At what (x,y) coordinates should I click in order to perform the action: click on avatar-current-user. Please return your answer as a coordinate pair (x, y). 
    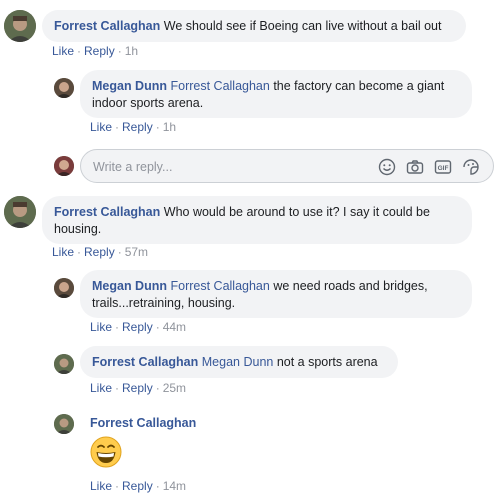
    Looking at the image, I should click on (64, 166).